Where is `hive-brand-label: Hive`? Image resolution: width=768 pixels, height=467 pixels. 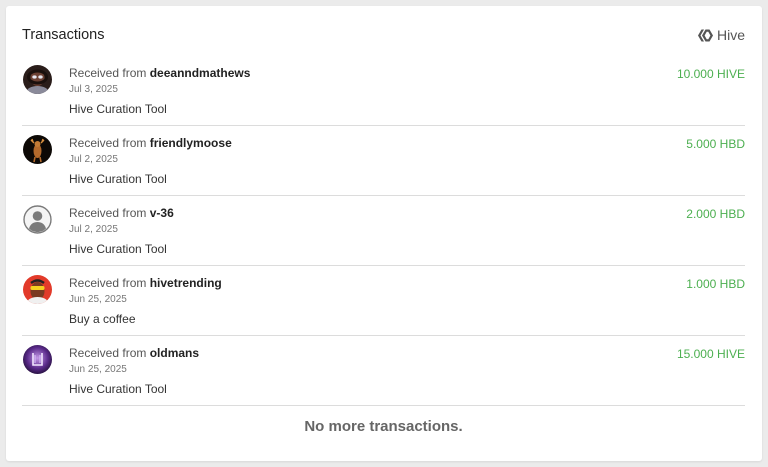 hive-brand-label: Hive is located at coordinates (730, 35).